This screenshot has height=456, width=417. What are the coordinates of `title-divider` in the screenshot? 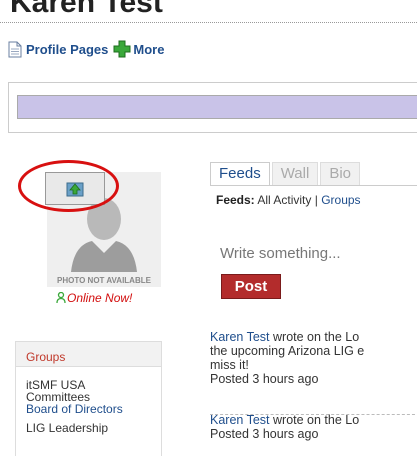 It's located at (208, 22).